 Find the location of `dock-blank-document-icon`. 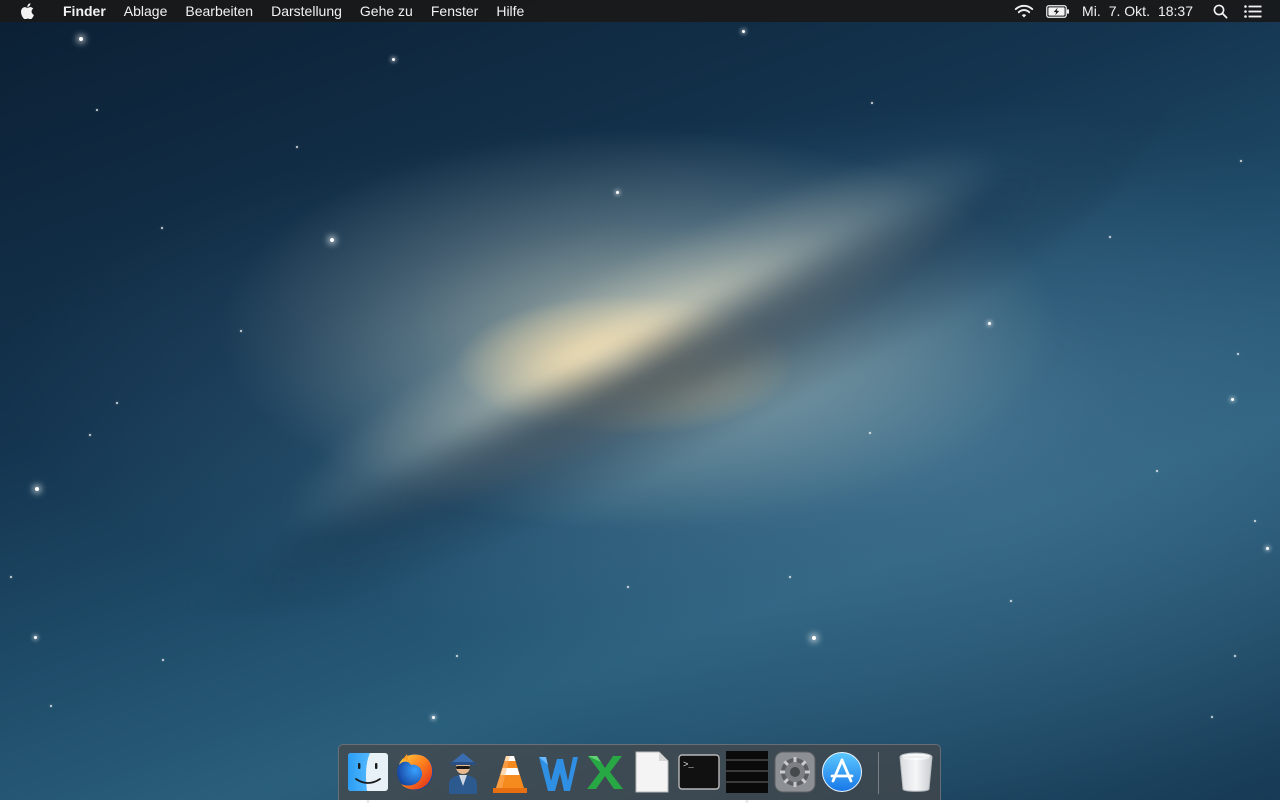

dock-blank-document-icon is located at coordinates (651, 772).